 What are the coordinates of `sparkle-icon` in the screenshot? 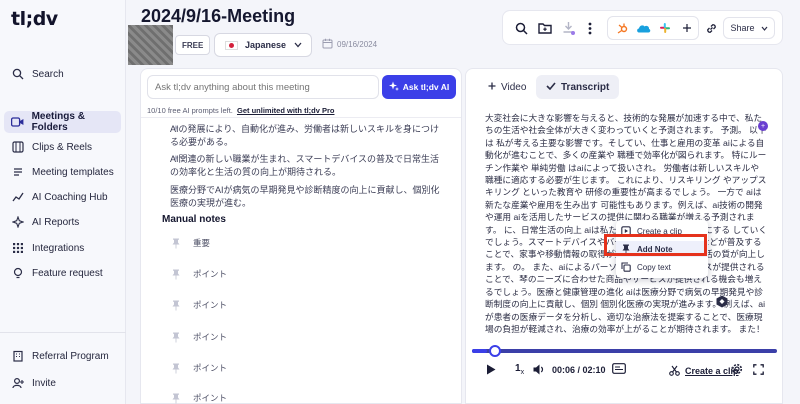 It's located at (393, 87).